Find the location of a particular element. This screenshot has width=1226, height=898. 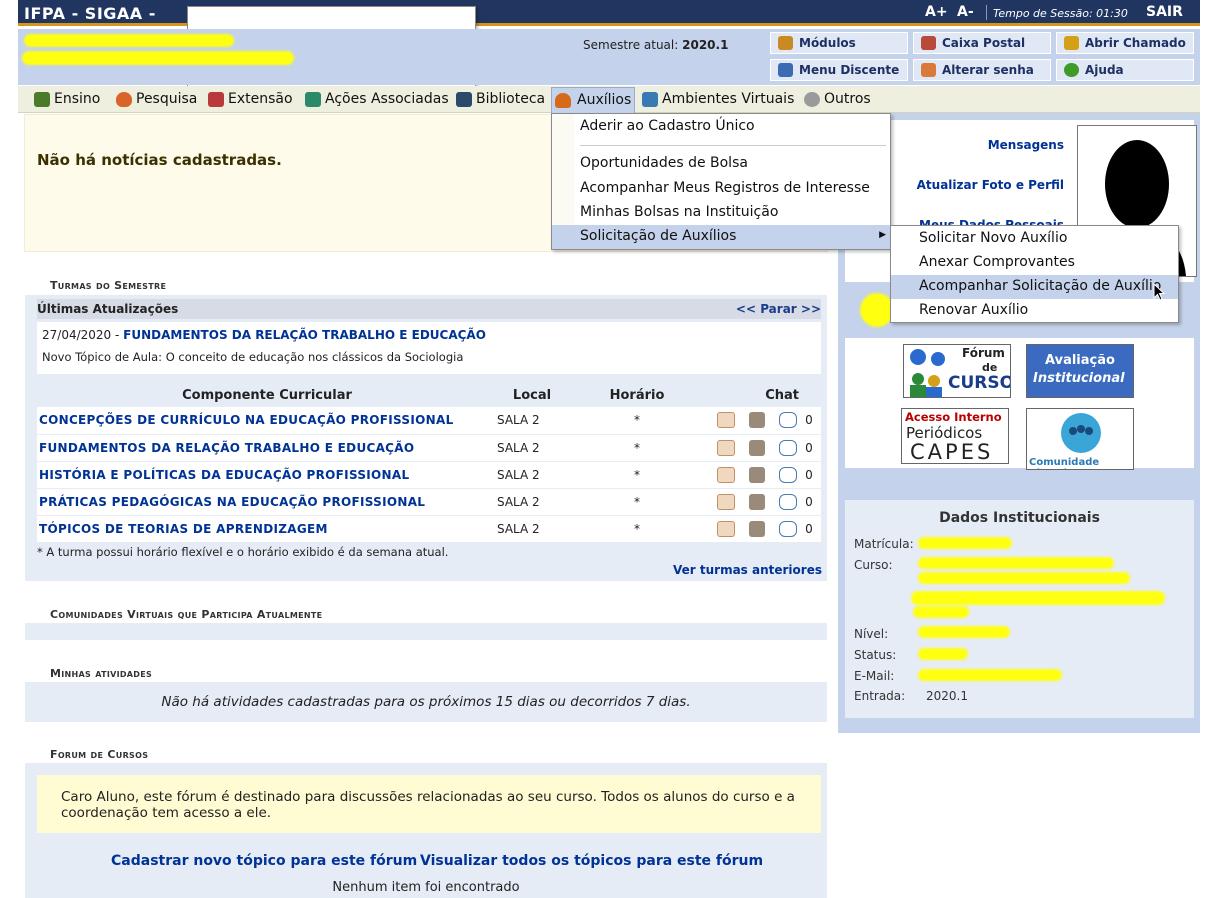

status-label: Status: is located at coordinates (875, 655).